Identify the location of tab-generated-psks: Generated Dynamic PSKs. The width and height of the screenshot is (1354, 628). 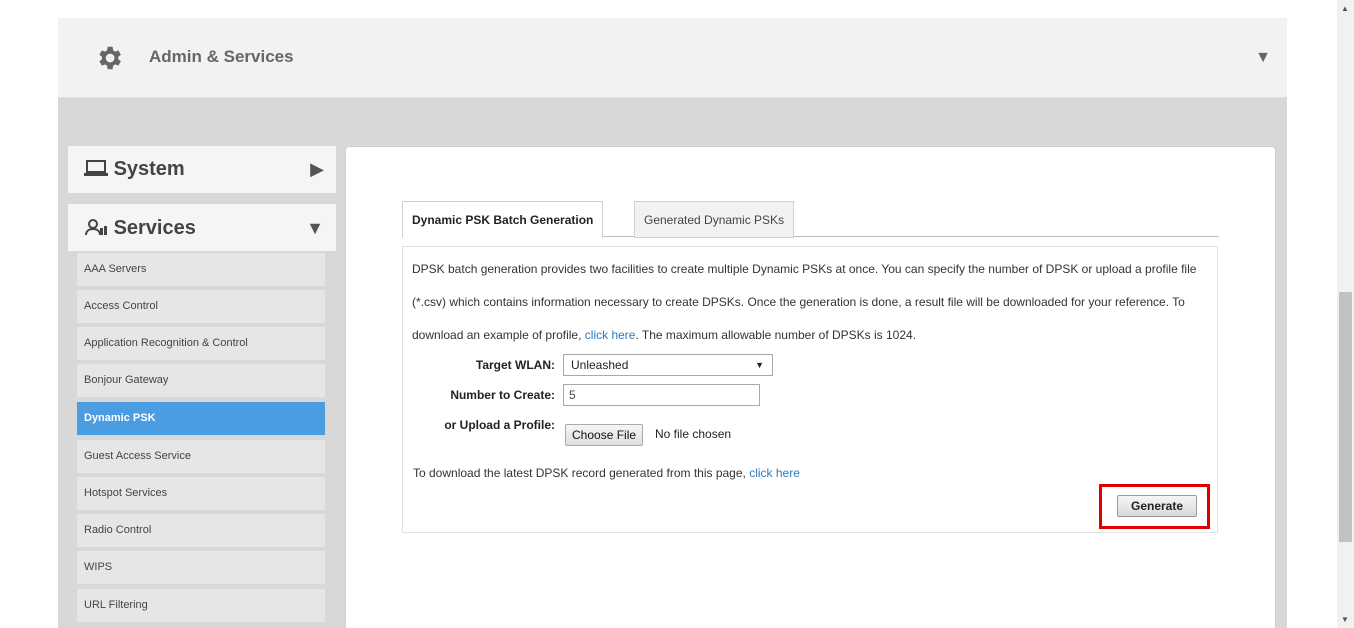
(714, 219).